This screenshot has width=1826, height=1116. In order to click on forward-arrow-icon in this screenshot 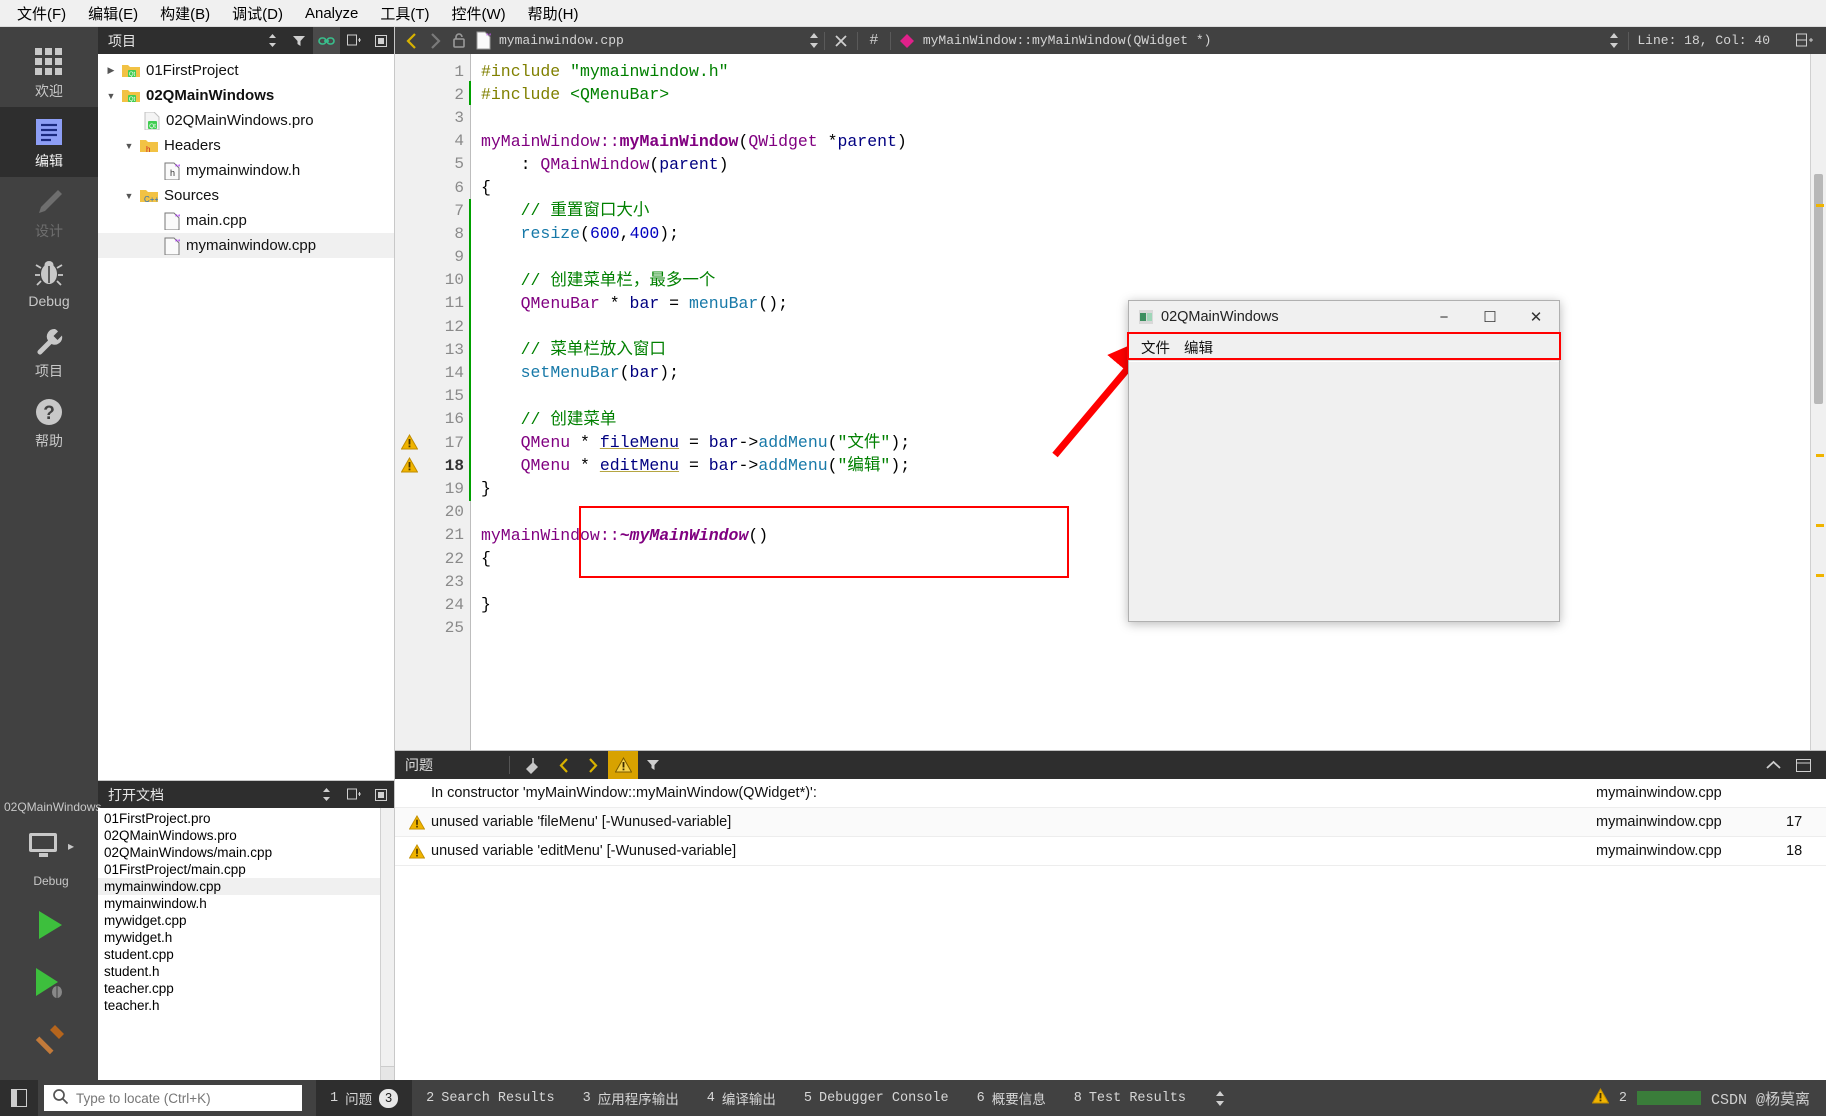, I will do `click(435, 41)`.